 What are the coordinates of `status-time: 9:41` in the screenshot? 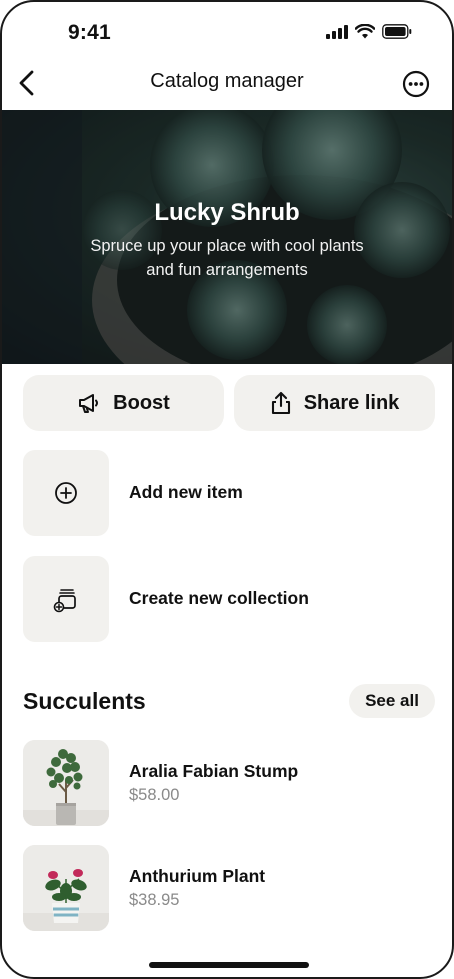 It's located at (89, 32).